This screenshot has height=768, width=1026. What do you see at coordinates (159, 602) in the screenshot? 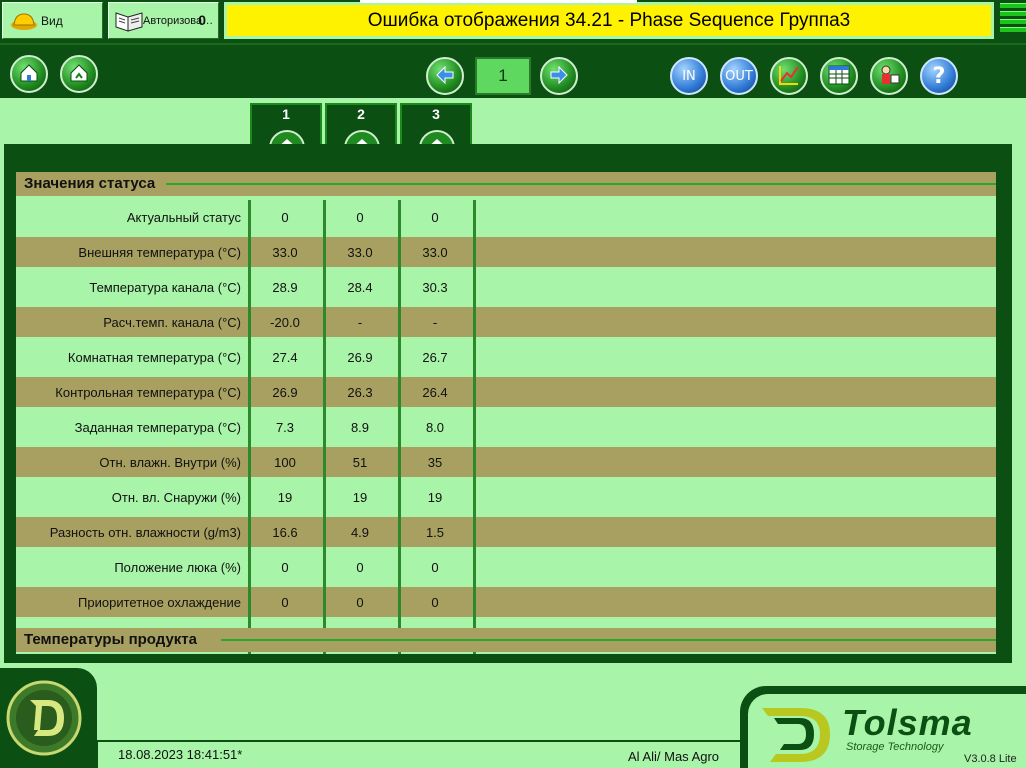
I see `row-label: Приоритетное охлаждение` at bounding box center [159, 602].